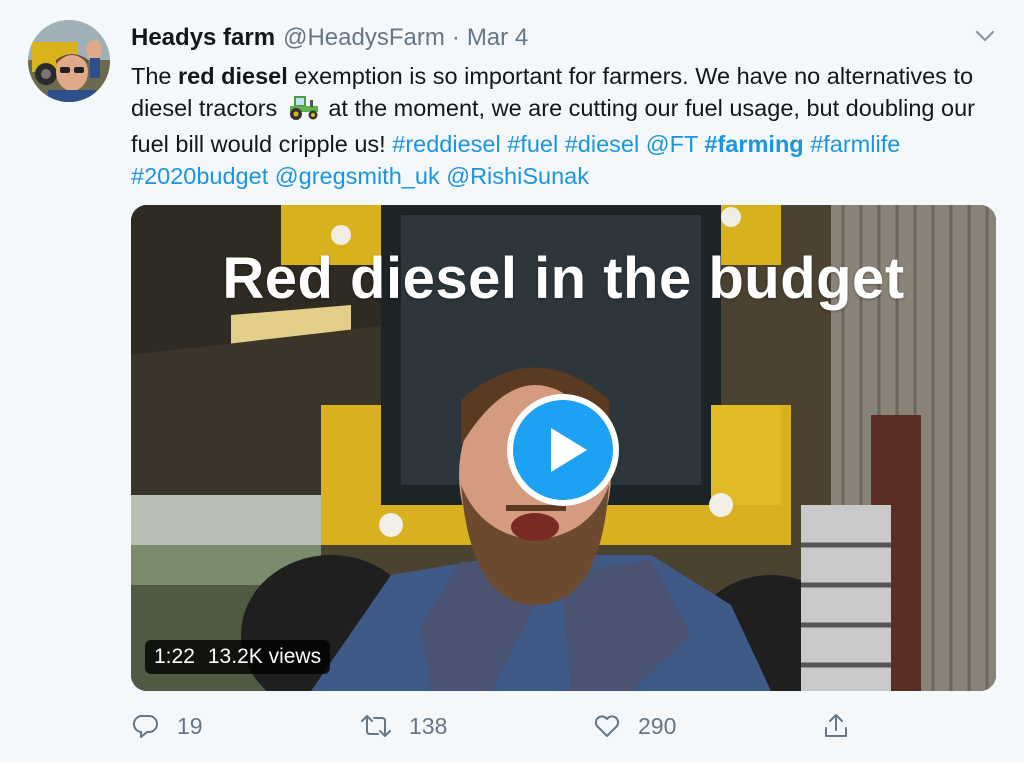  I want to click on hashtag-link: #reddiesel, so click(446, 144).